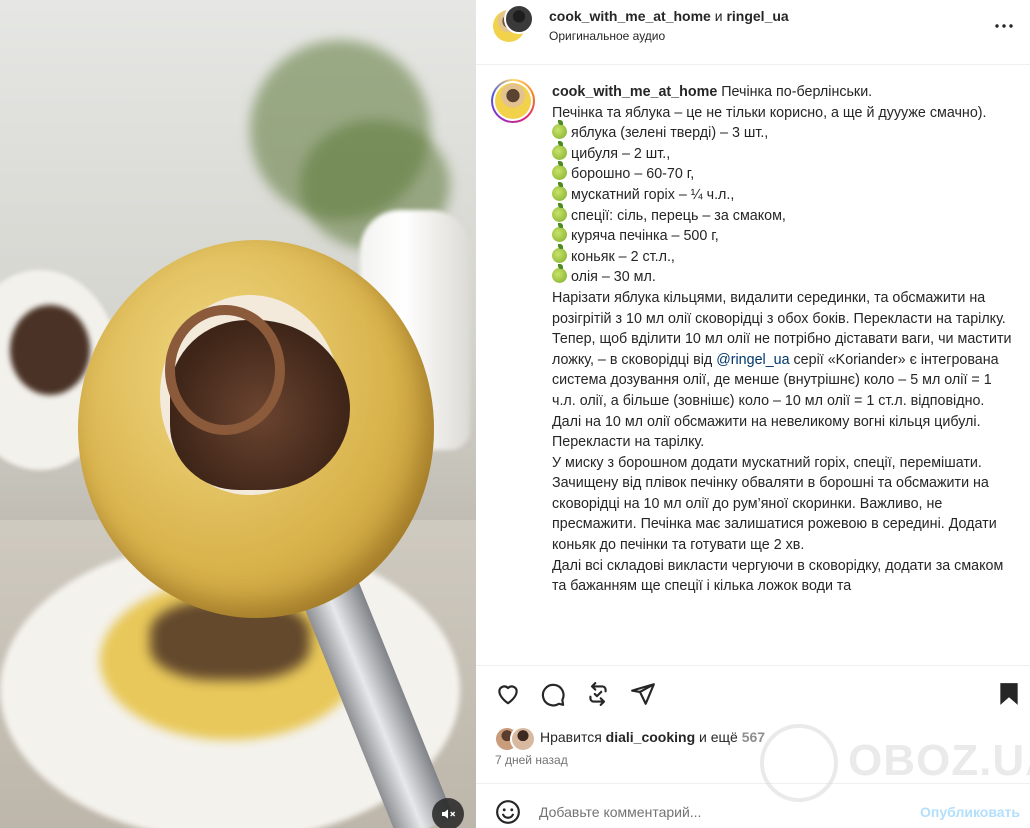 The width and height of the screenshot is (1030, 828). Describe the element at coordinates (1004, 26) in the screenshot. I see `more-horizontal-icon` at that location.